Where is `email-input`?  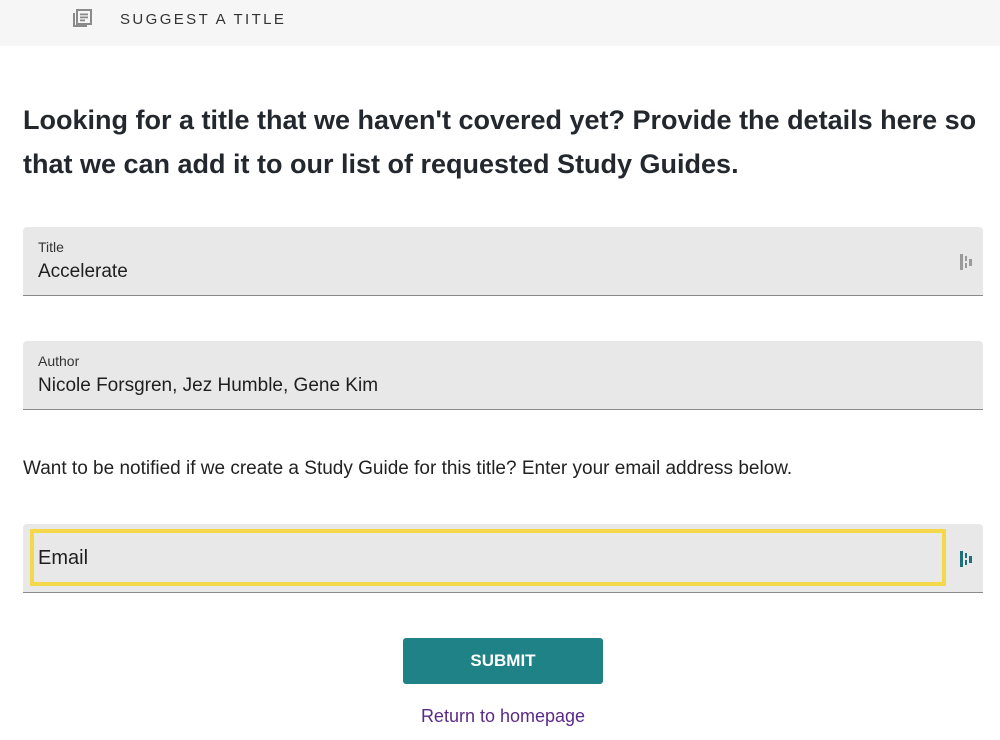
email-input is located at coordinates (488, 558).